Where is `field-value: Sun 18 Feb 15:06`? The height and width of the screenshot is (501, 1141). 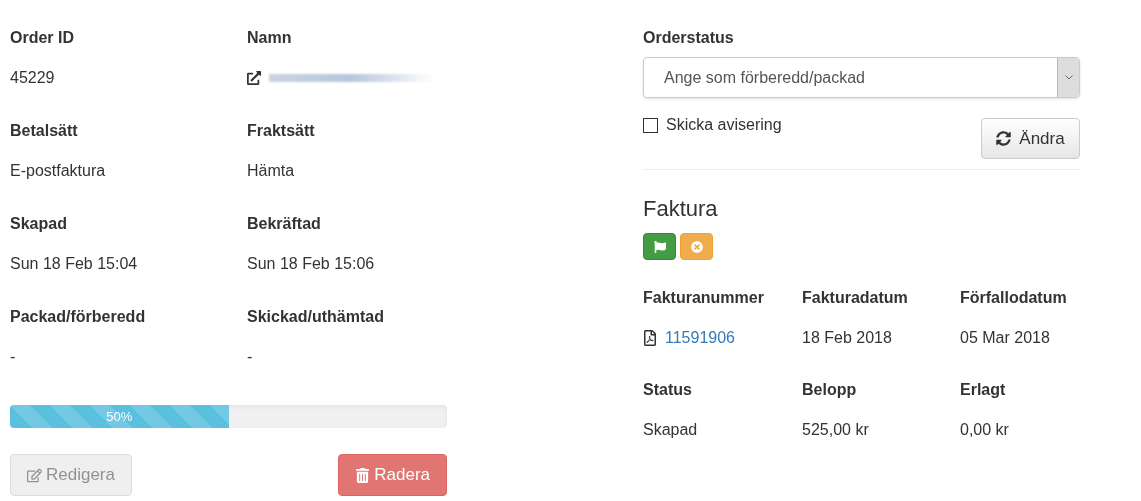 field-value: Sun 18 Feb 15:06 is located at coordinates (311, 264).